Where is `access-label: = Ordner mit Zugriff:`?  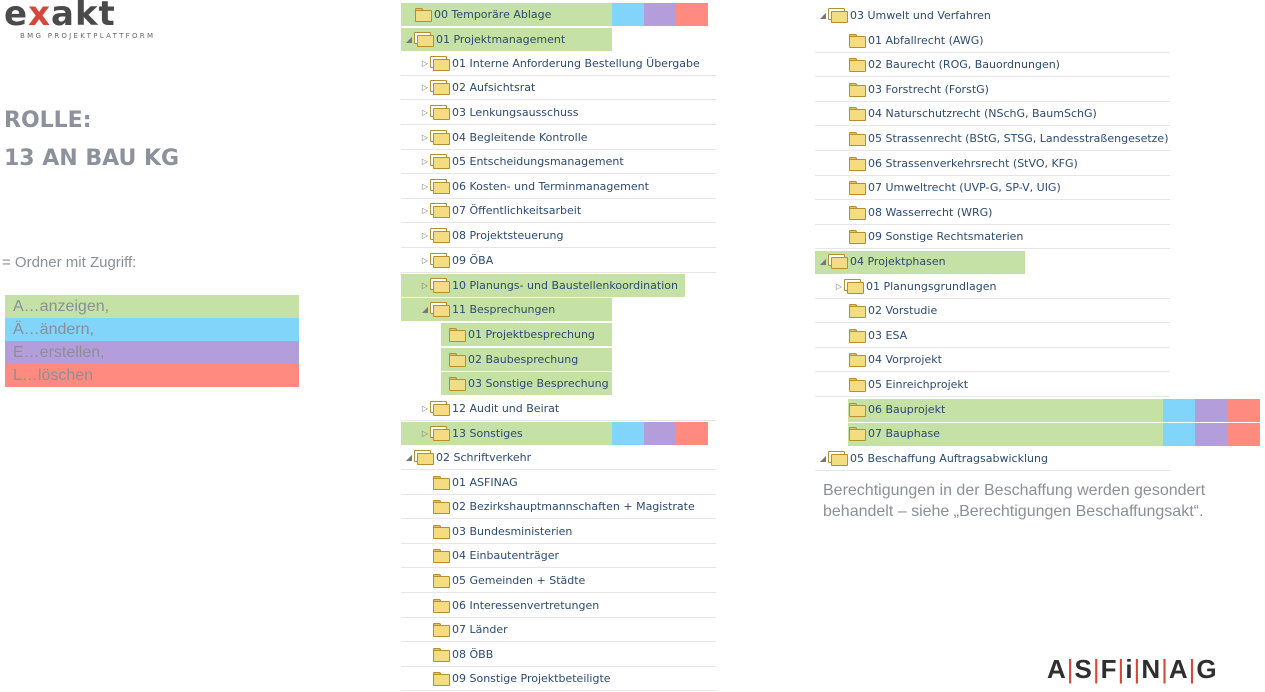
access-label: = Ordner mit Zugriff: is located at coordinates (69, 262).